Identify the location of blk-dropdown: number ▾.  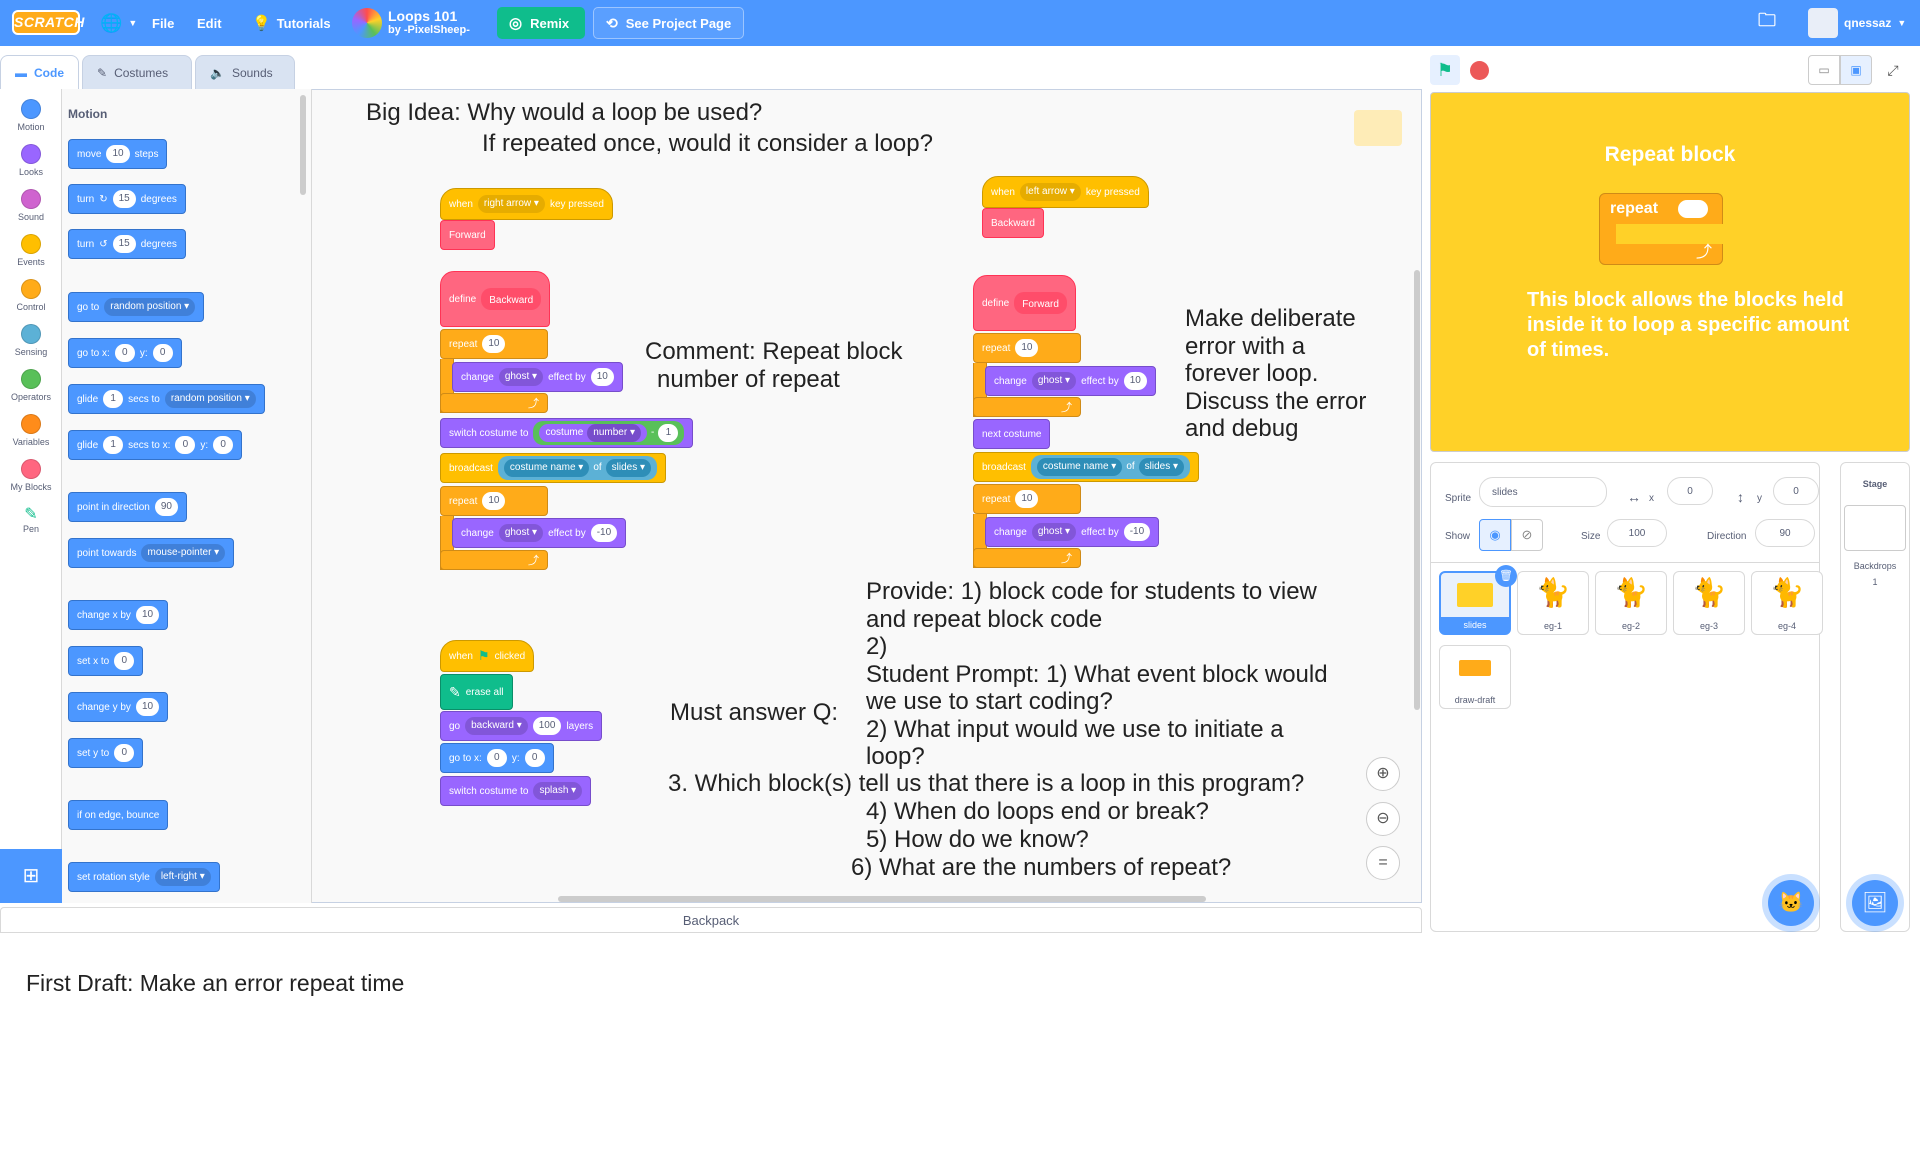
(614, 433).